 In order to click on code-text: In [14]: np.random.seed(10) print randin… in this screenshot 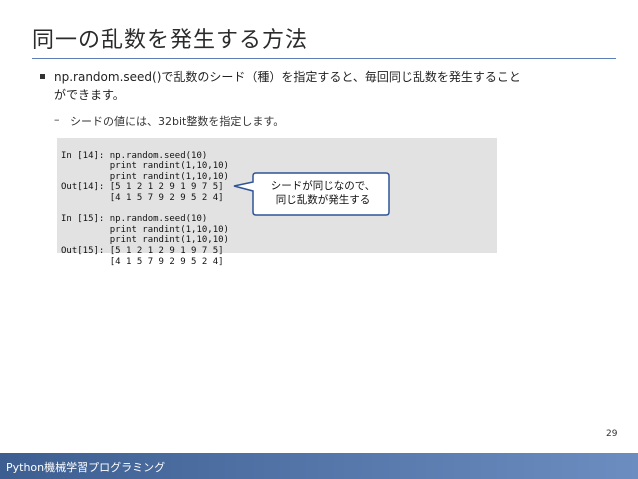, I will do `click(145, 214)`.